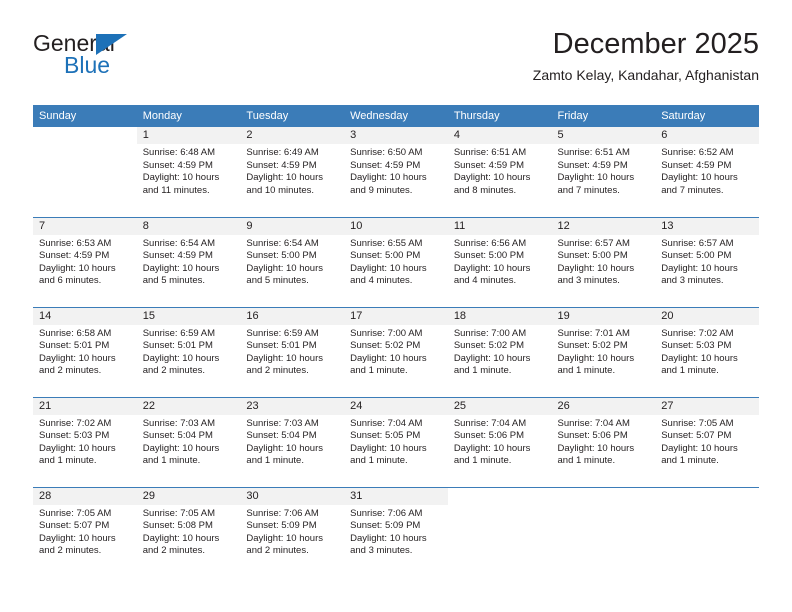 The height and width of the screenshot is (612, 792). What do you see at coordinates (188, 406) in the screenshot?
I see `day-number: 22` at bounding box center [188, 406].